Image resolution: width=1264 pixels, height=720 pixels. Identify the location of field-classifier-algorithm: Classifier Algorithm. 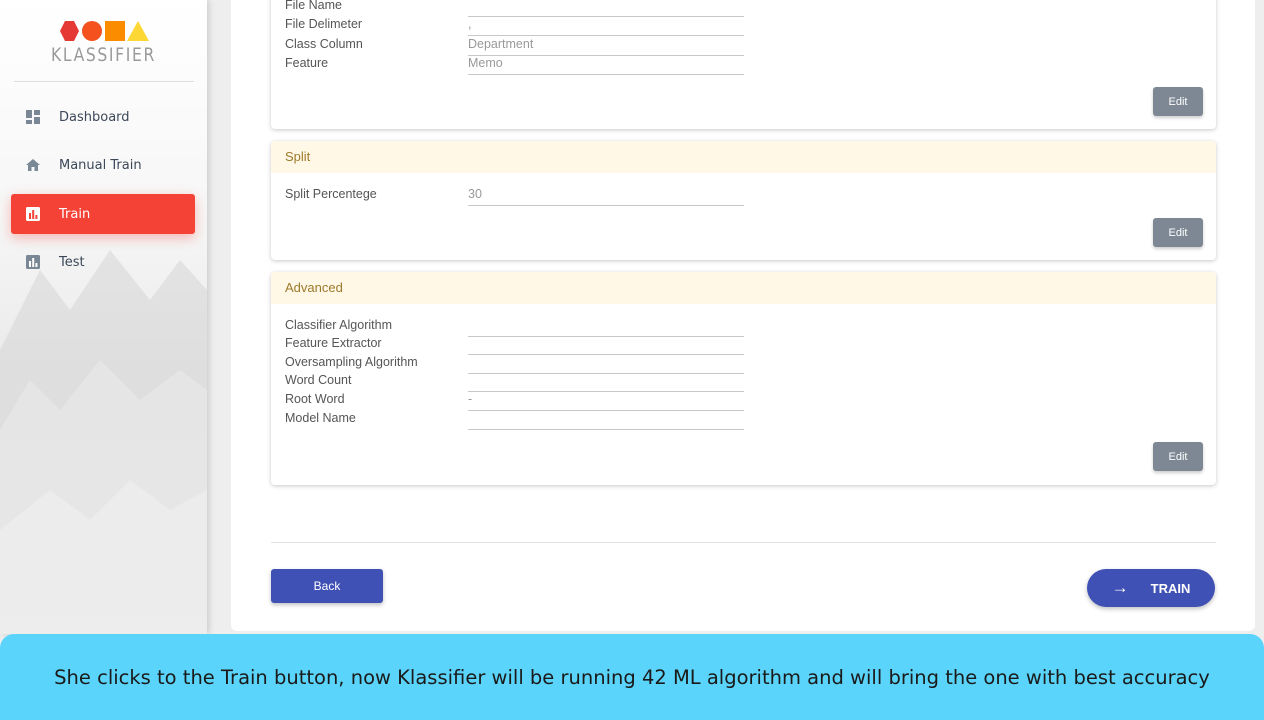
(515, 327).